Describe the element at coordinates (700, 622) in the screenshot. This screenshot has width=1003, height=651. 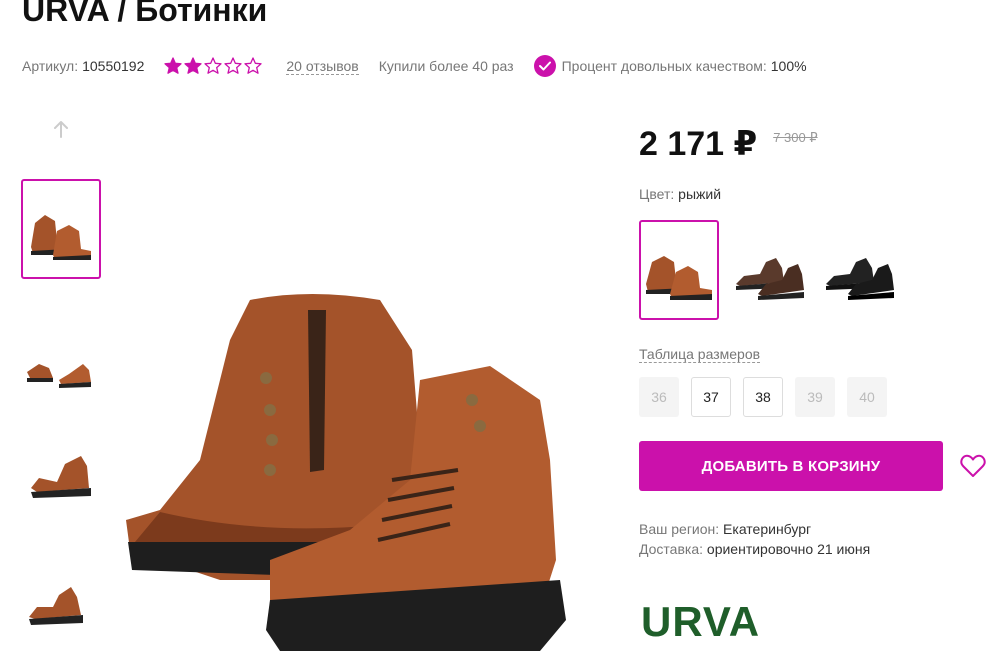
I see `brand-logo: URVA` at that location.